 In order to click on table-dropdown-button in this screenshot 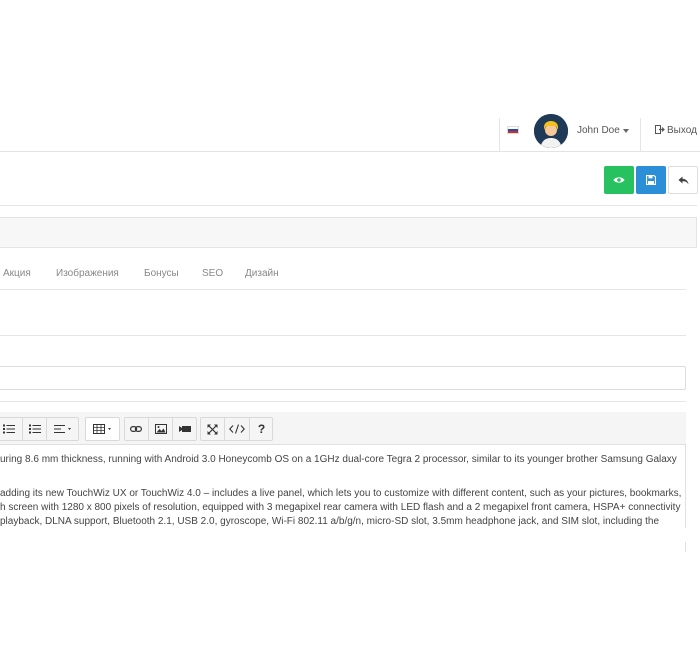, I will do `click(102, 429)`.